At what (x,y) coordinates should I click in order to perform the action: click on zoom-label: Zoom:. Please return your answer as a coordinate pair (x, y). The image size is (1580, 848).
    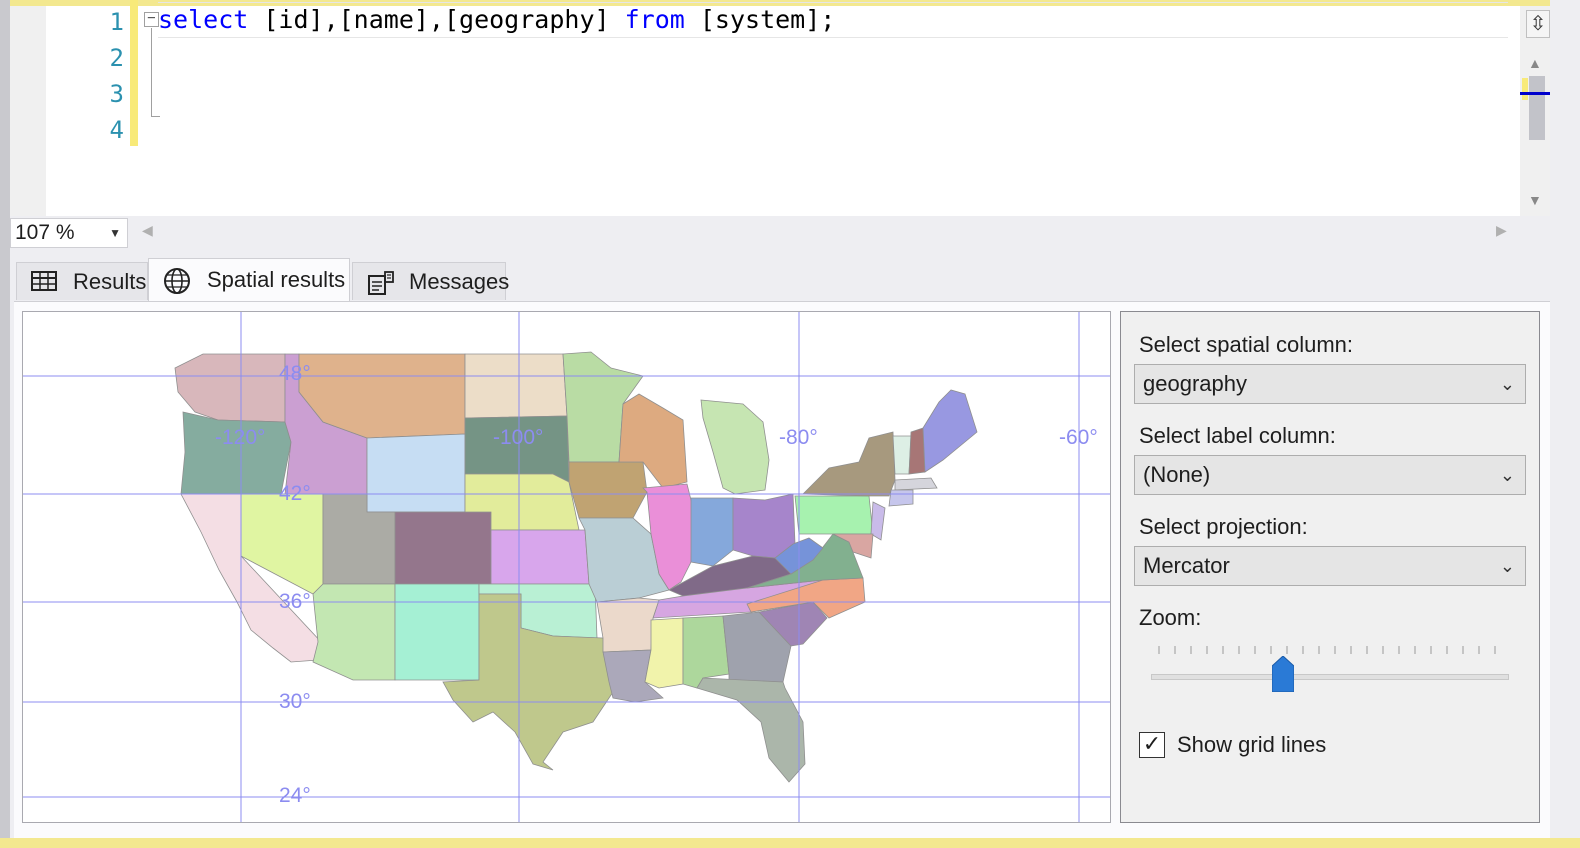
    Looking at the image, I should click on (1170, 617).